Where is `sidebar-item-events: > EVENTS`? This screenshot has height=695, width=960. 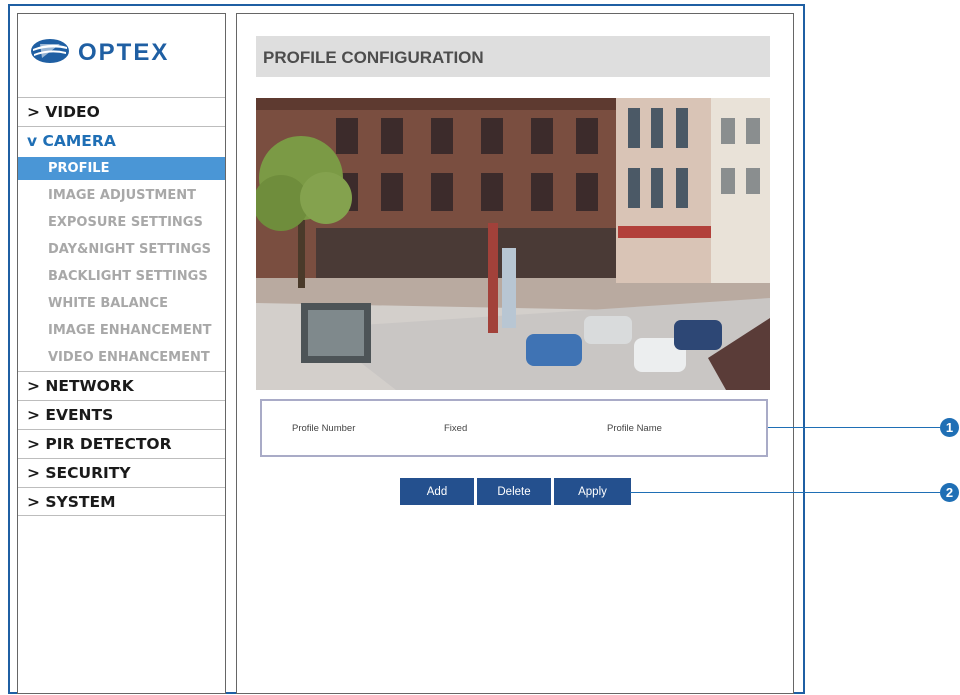
sidebar-item-events: > EVENTS is located at coordinates (121, 414).